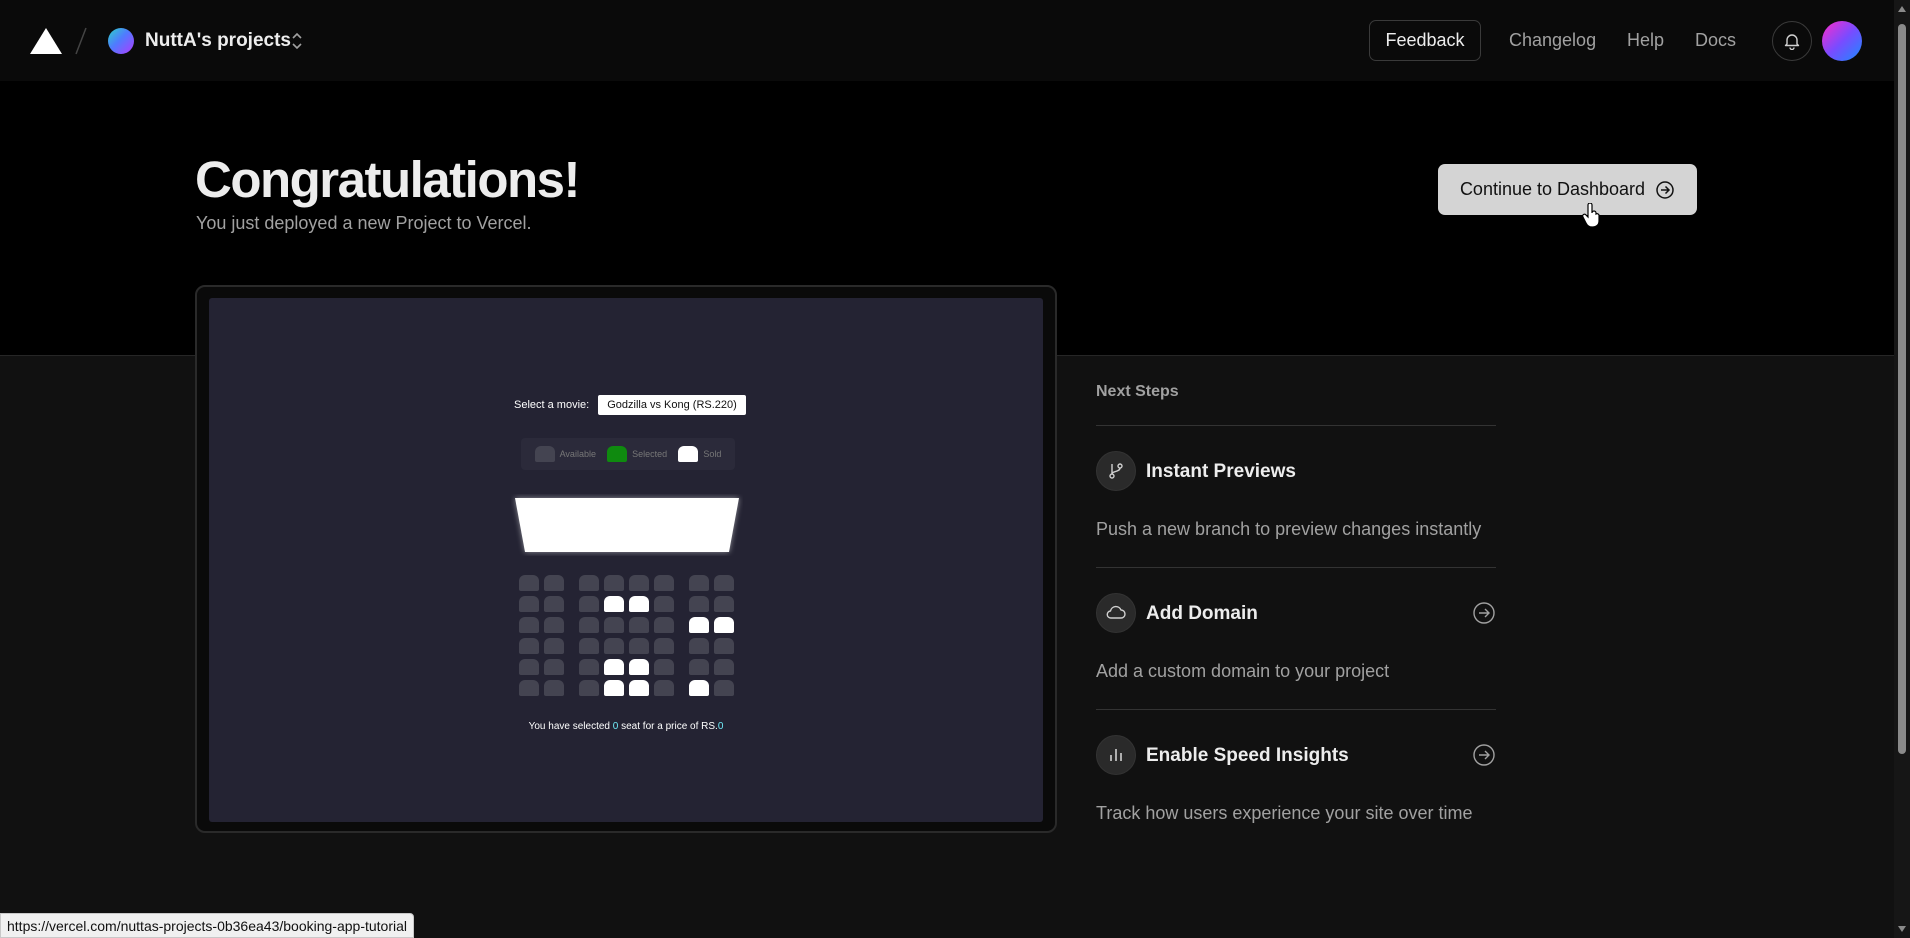 The image size is (1910, 938). Describe the element at coordinates (1902, 929) in the screenshot. I see `scroll-down-icon` at that location.